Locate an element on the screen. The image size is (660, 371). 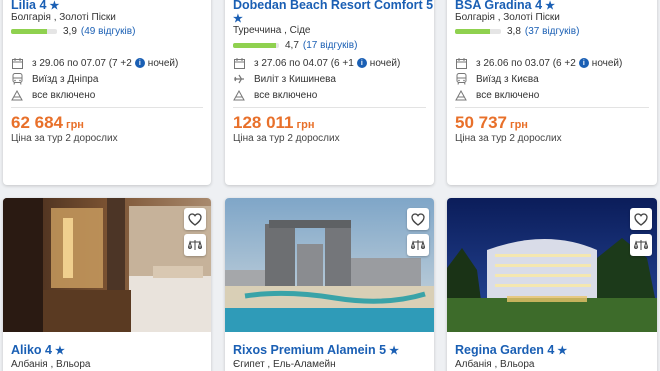
dates-row: з 29.06 по 07.07 (7 +2 i ночей) is located at coordinates (94, 63).